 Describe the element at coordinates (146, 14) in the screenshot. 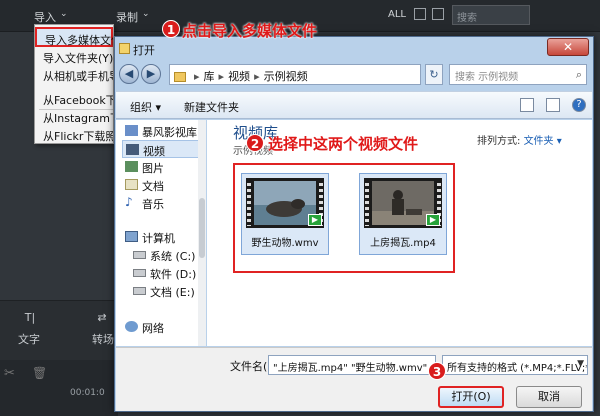

I see `record-chevron-icon: ⌄` at that location.